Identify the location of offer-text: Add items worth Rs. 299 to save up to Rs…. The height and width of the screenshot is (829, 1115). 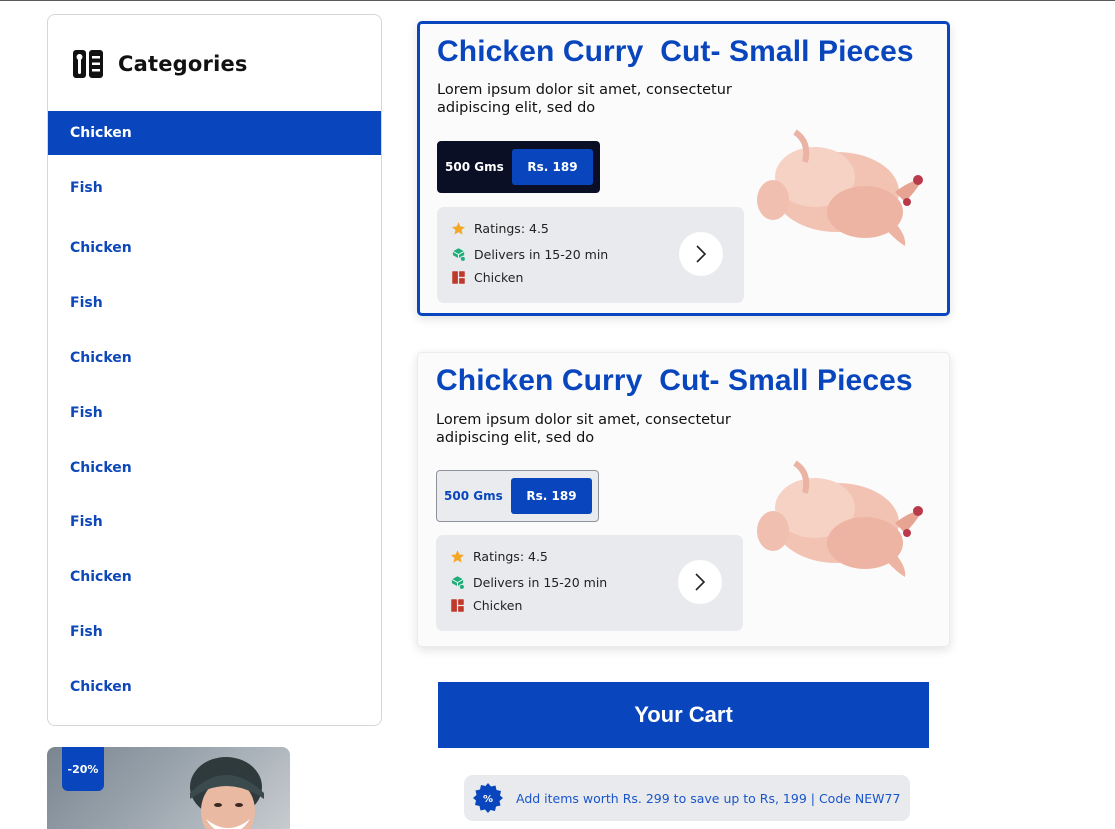
(708, 798).